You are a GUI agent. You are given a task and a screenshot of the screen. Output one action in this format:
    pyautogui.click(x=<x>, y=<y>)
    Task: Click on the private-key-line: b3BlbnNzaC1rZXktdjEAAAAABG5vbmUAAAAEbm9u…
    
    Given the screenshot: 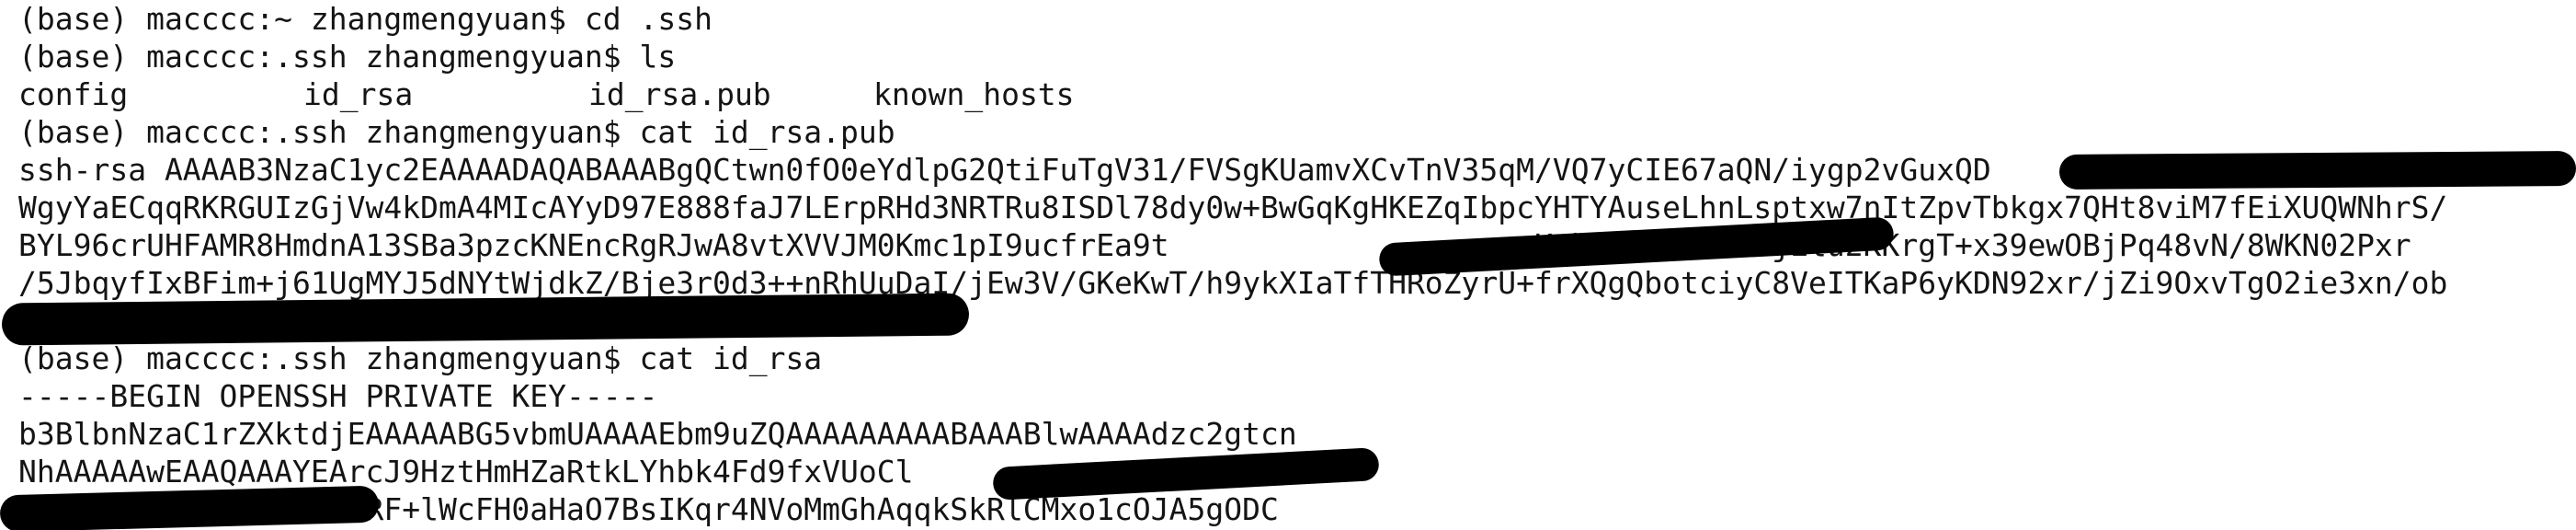 What is the action you would take?
    pyautogui.click(x=657, y=434)
    